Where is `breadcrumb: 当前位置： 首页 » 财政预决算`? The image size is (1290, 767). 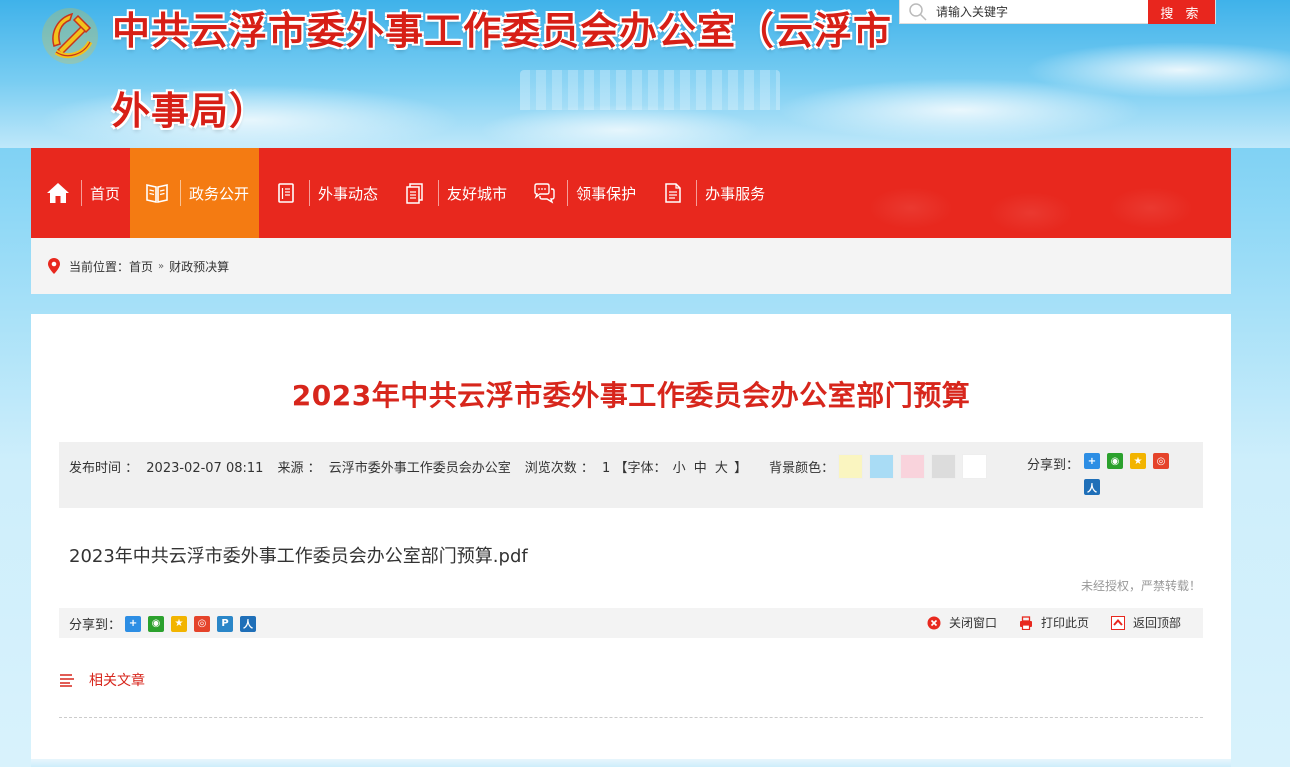
breadcrumb: 当前位置： 首页 » 财政预决算 is located at coordinates (631, 266).